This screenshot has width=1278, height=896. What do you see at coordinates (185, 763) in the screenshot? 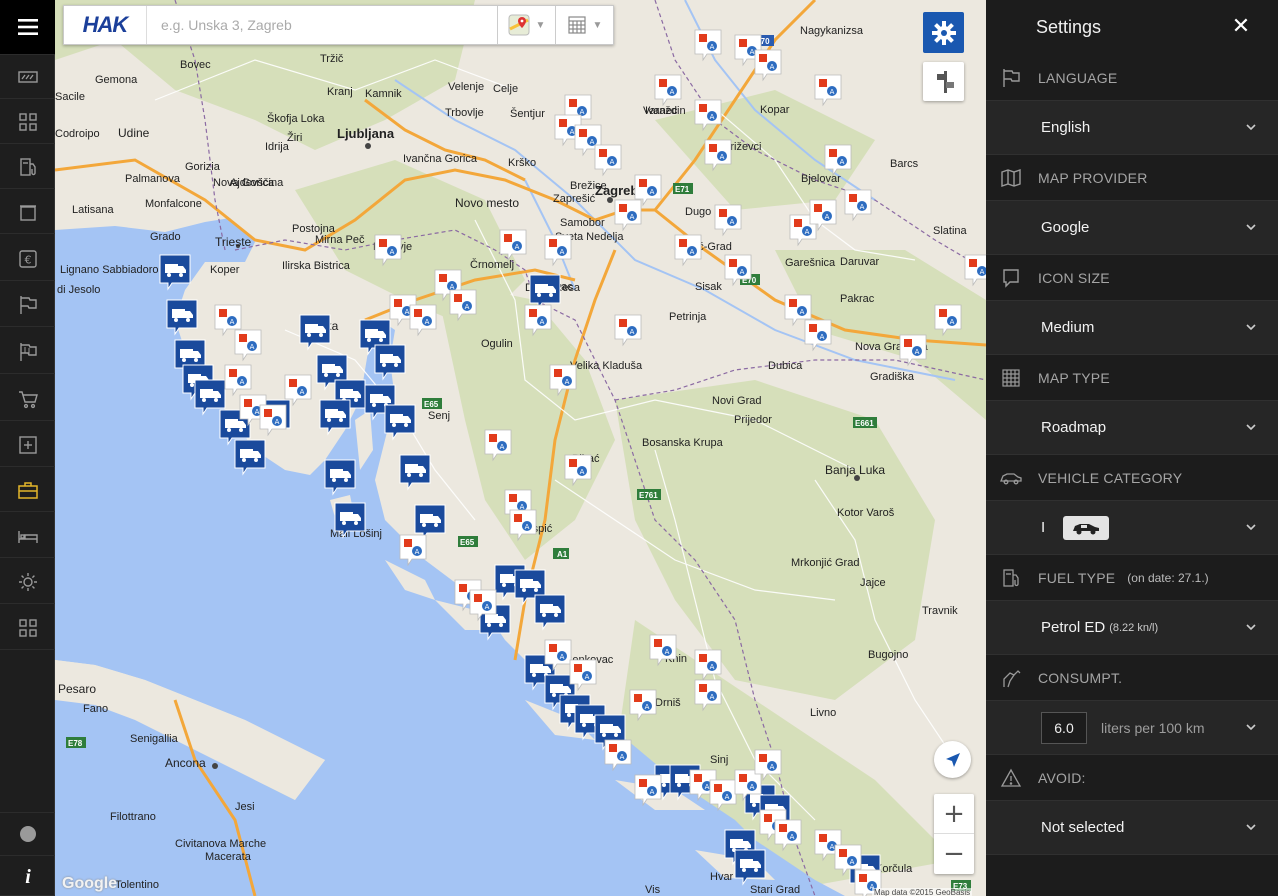
I see `place-label: Ancona` at bounding box center [185, 763].